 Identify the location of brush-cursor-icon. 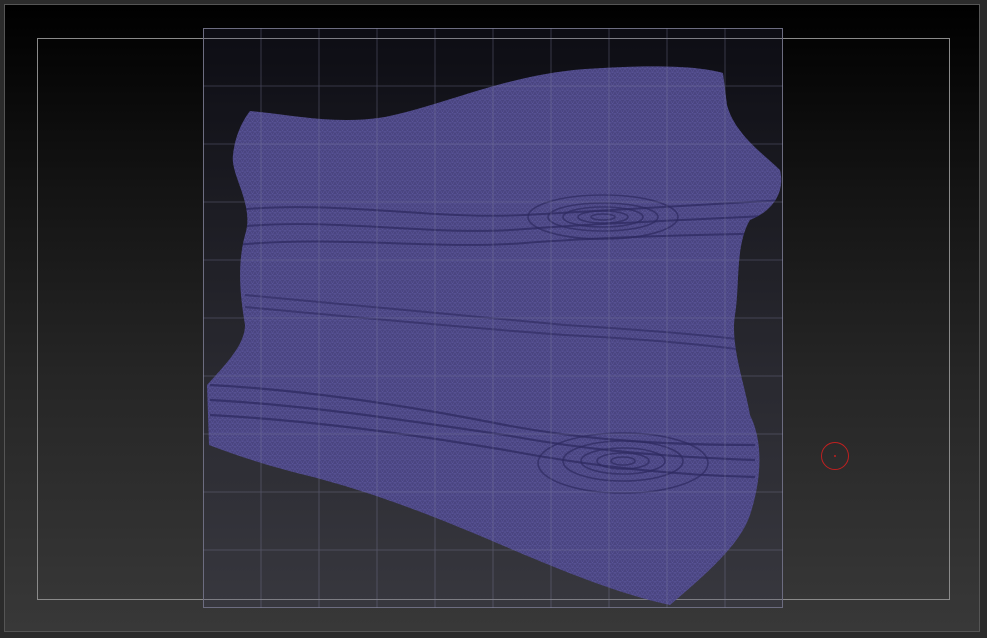
(835, 456).